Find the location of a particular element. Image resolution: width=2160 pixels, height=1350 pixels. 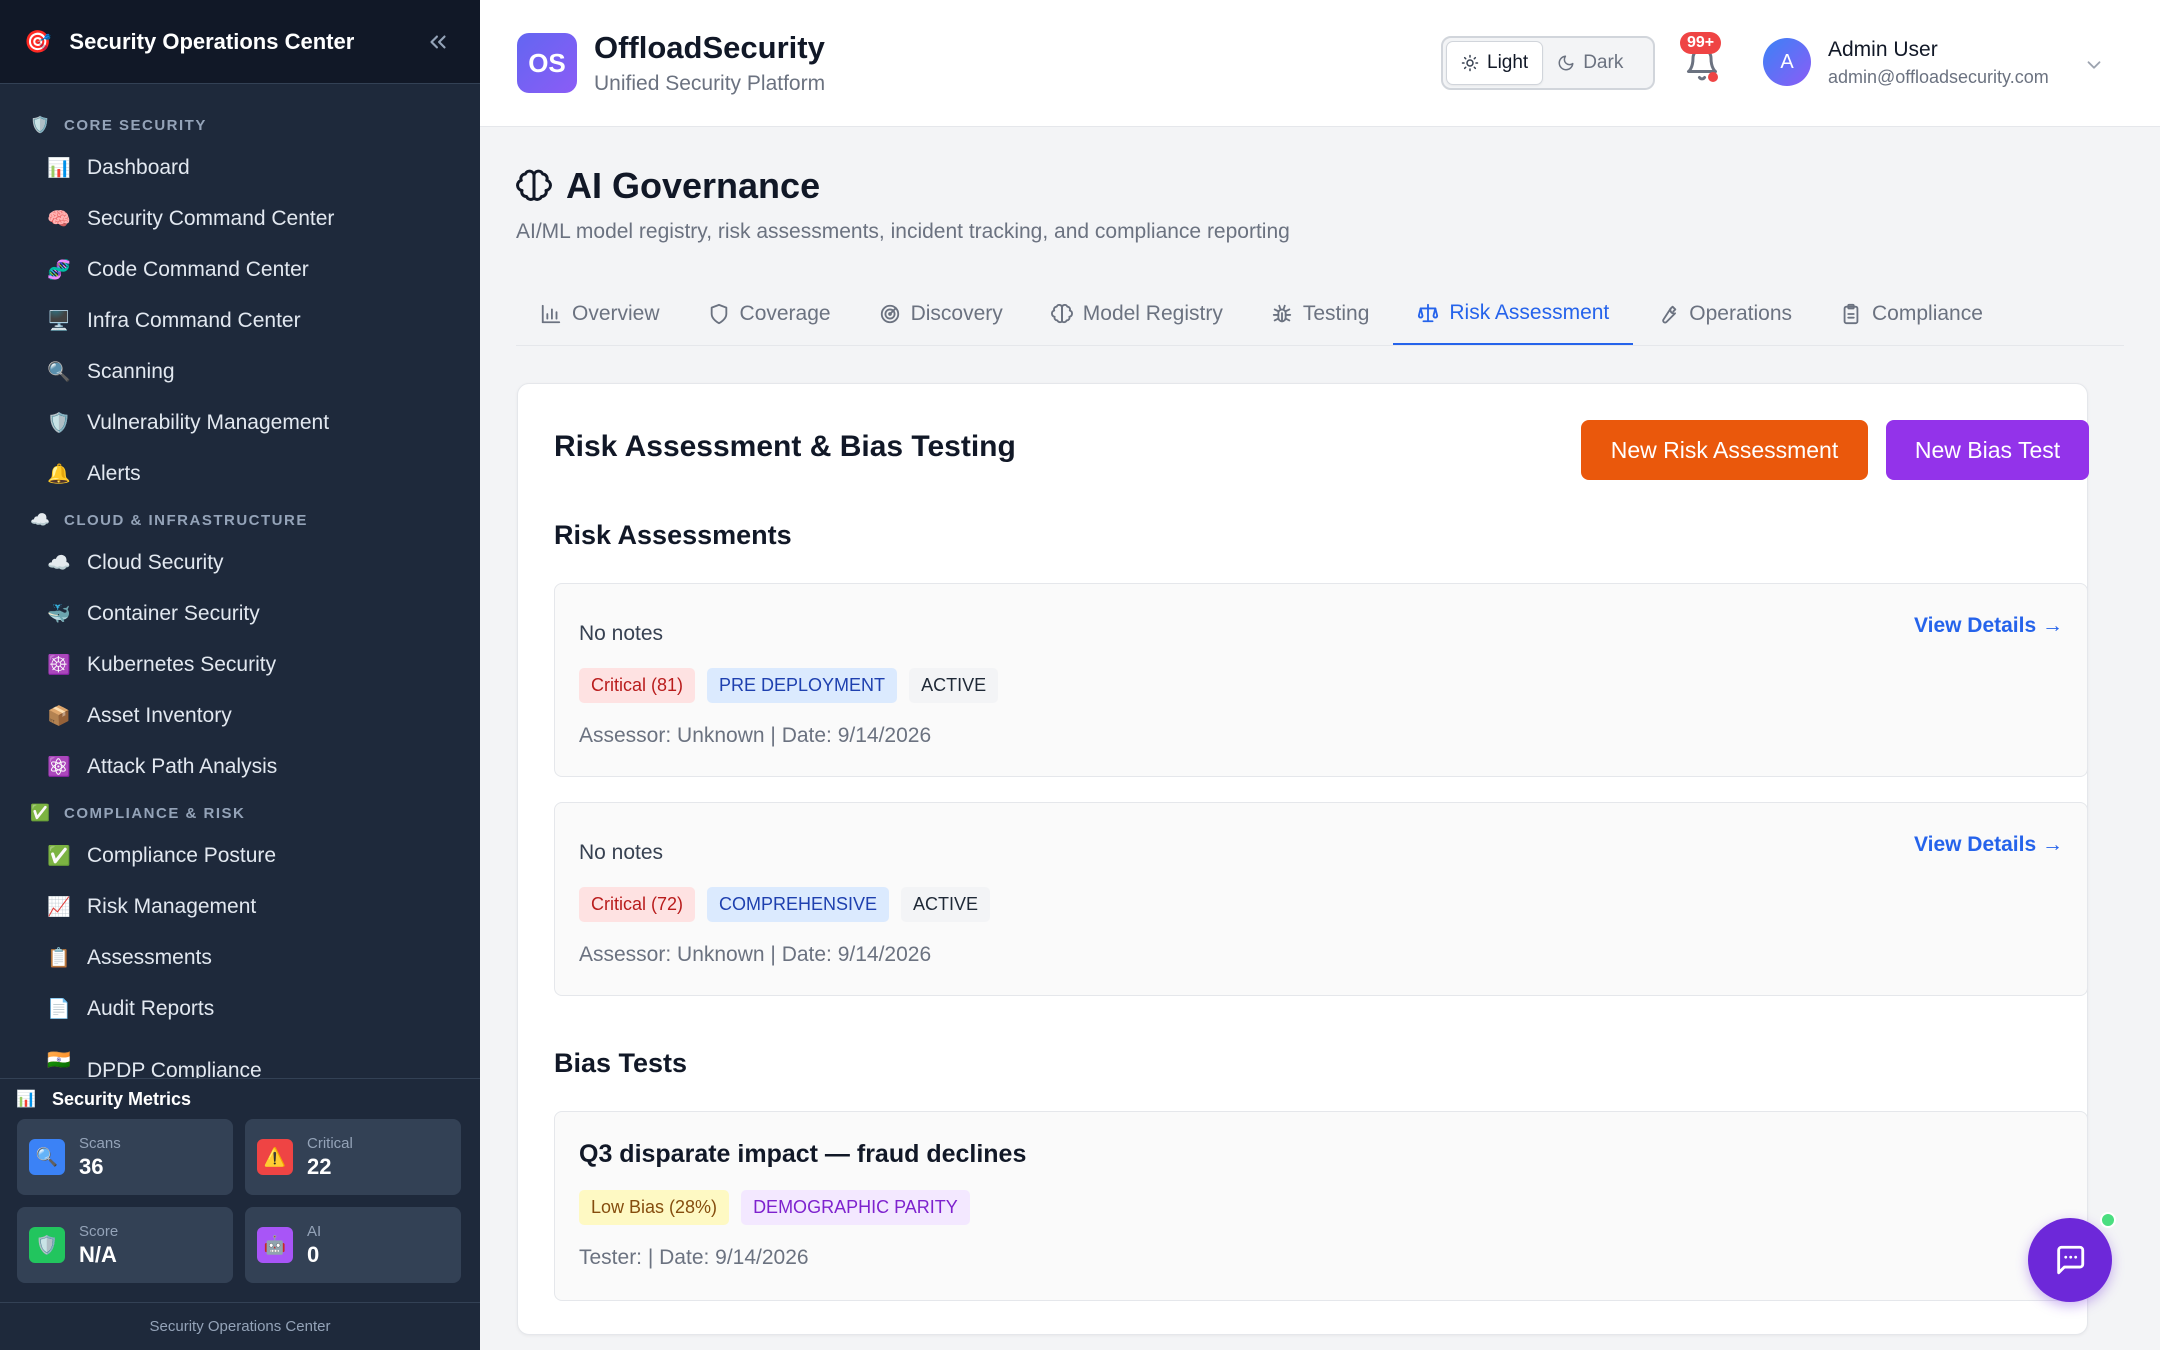

sidebar-item-label: Risk Management is located at coordinates (172, 906).